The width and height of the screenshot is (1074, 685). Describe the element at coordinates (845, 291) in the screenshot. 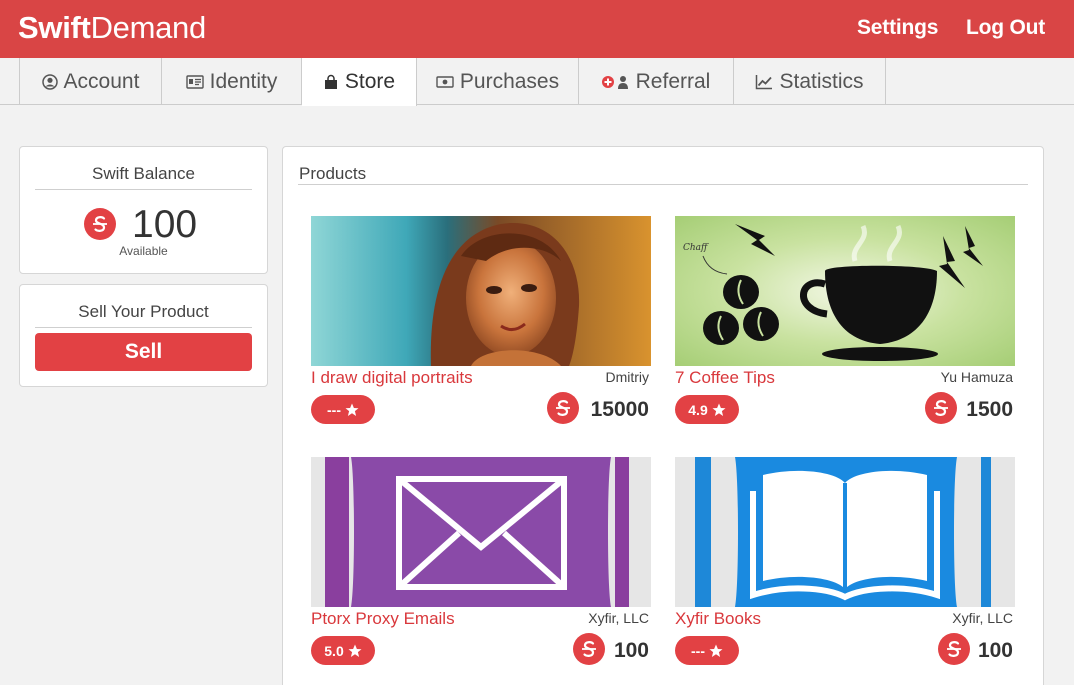

I see `product-image-coffee: Chaff` at that location.